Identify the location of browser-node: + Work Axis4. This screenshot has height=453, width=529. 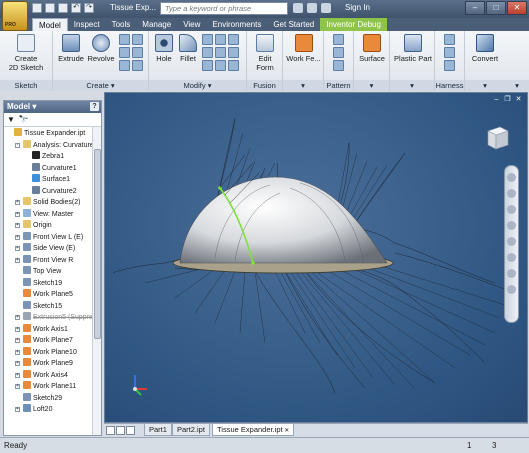
(52, 375).